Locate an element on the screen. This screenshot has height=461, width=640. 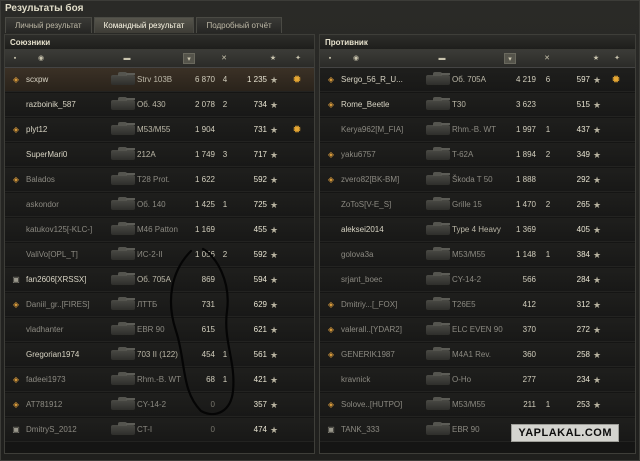
platoon-icon: ▣ is located at coordinates (331, 429).